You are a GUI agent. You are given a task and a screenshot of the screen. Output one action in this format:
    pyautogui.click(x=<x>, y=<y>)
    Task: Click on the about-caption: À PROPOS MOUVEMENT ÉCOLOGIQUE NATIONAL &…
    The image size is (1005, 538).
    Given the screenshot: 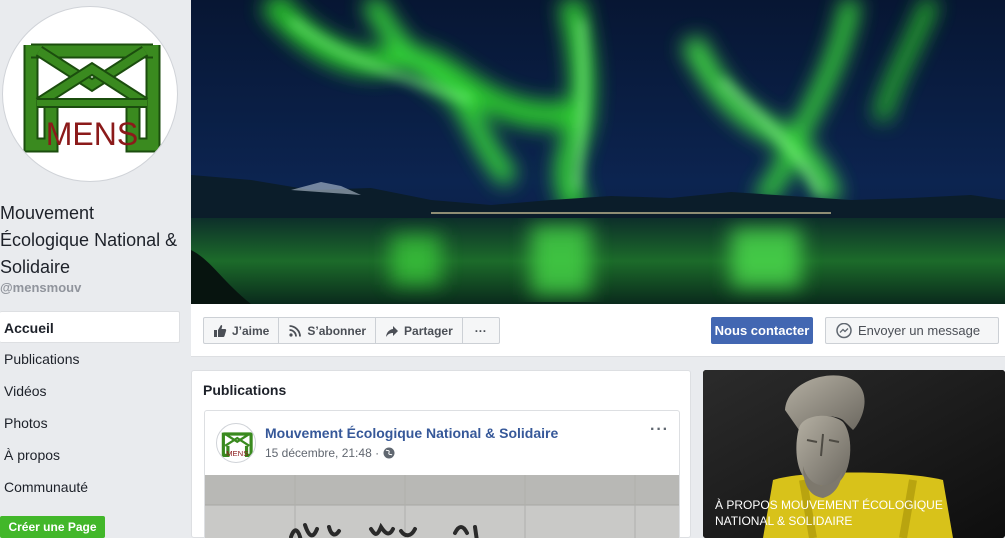 What is the action you would take?
    pyautogui.click(x=829, y=513)
    